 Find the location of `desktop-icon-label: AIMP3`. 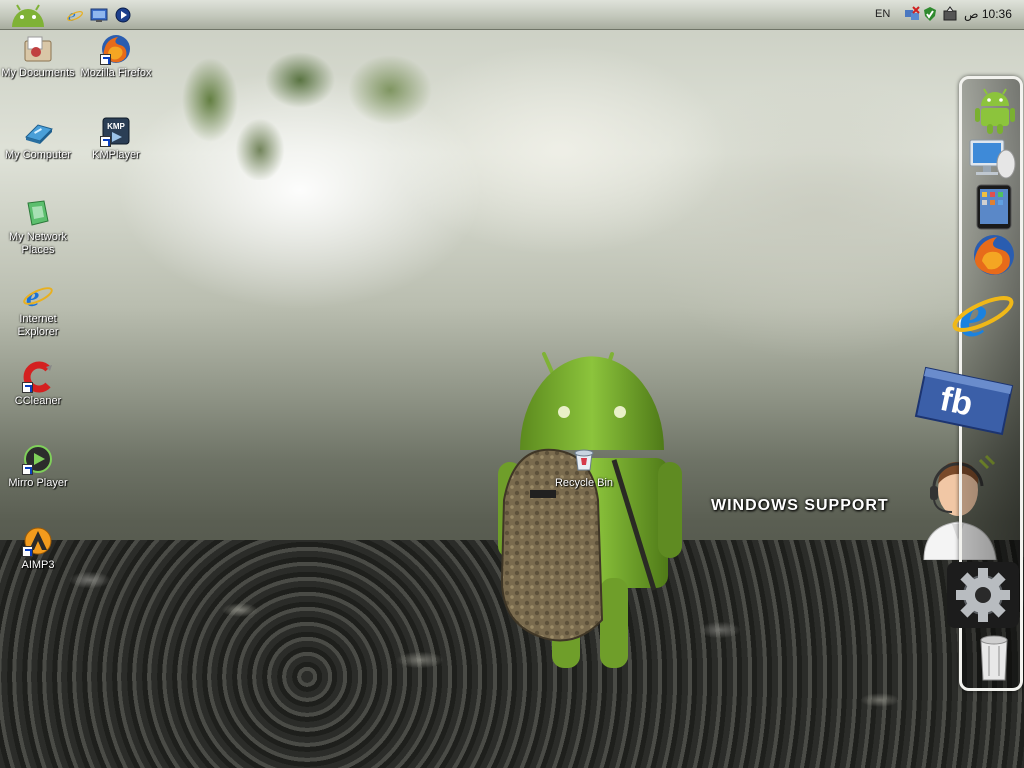

desktop-icon-label: AIMP3 is located at coordinates (38, 565).